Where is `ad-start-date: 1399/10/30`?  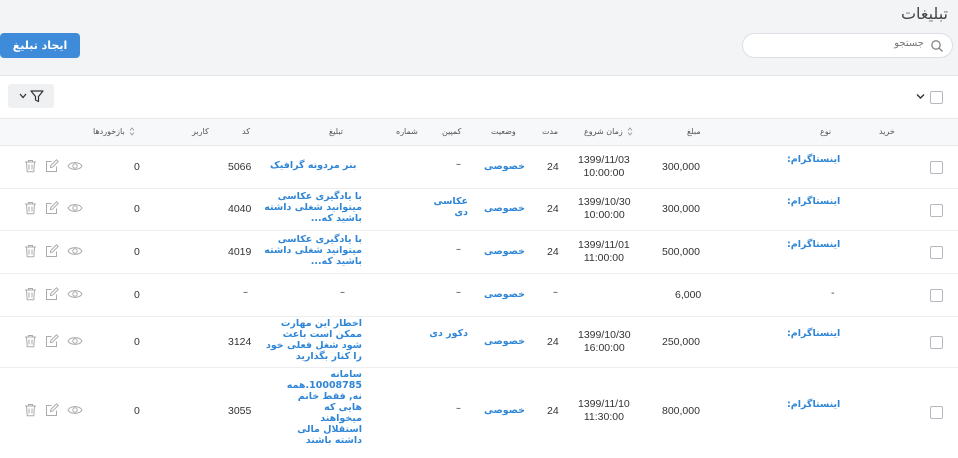
ad-start-date: 1399/10/30 is located at coordinates (604, 202).